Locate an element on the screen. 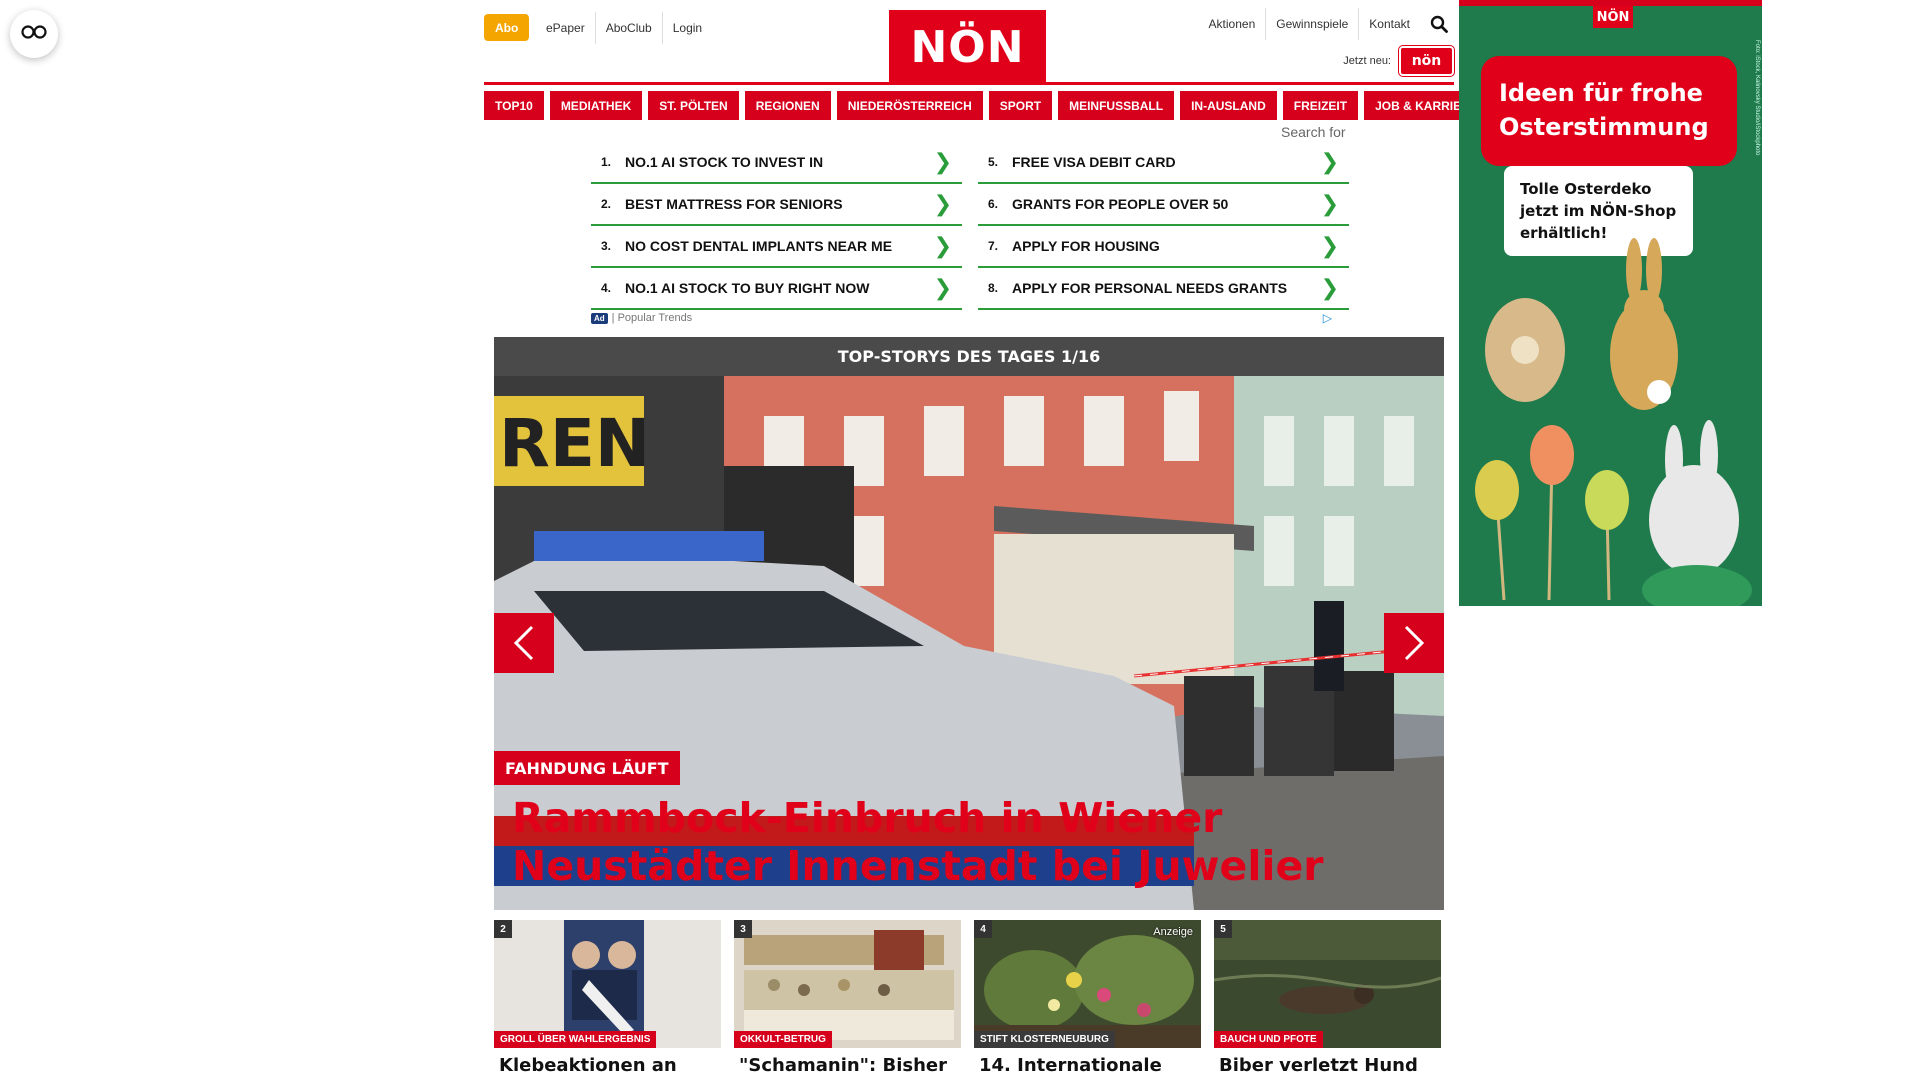  ad-footer-text: | Popular Trends is located at coordinates (652, 318).